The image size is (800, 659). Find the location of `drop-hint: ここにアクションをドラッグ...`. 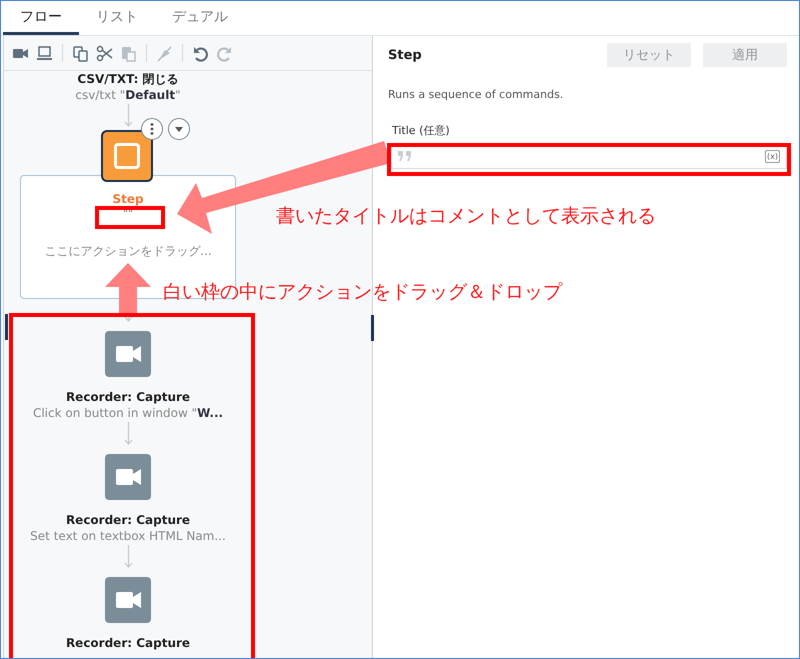

drop-hint: ここにアクションをドラッグ... is located at coordinates (128, 251).